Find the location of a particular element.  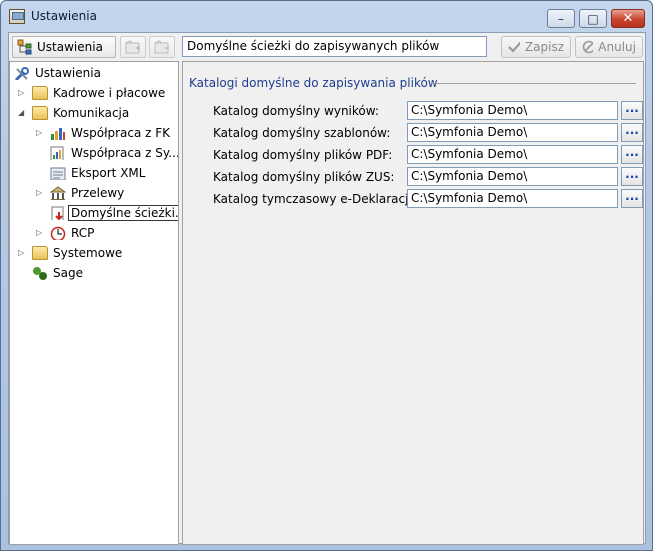

tools-icon is located at coordinates (21, 73).